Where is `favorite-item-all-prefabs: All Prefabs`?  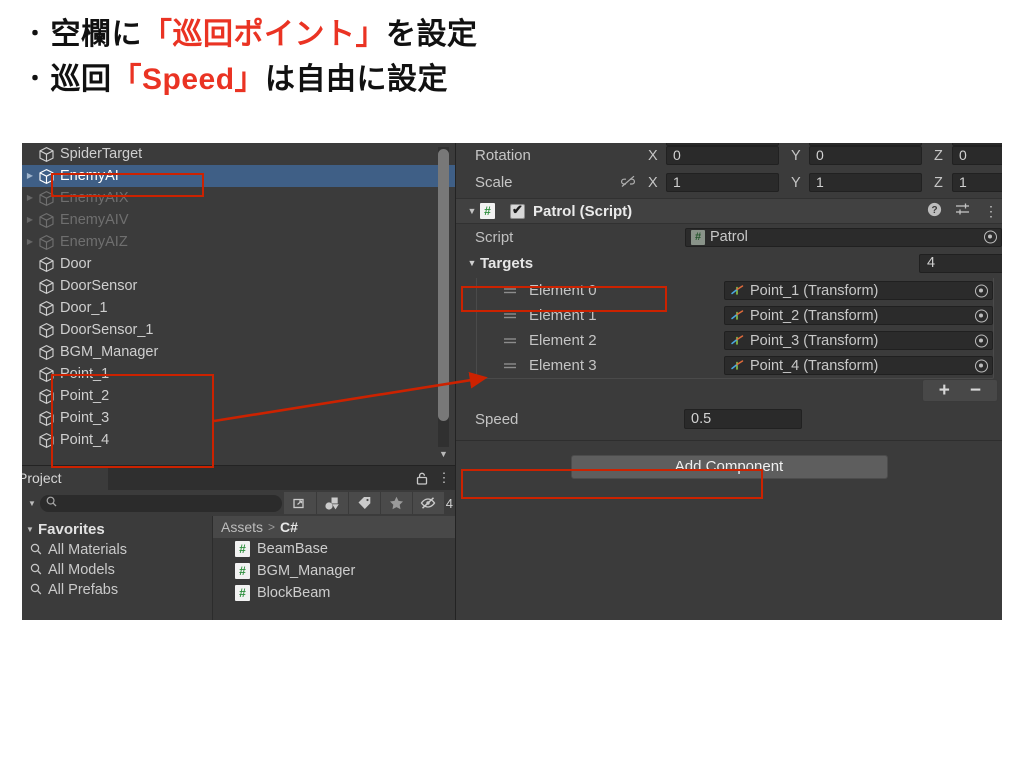 favorite-item-all-prefabs: All Prefabs is located at coordinates (117, 590).